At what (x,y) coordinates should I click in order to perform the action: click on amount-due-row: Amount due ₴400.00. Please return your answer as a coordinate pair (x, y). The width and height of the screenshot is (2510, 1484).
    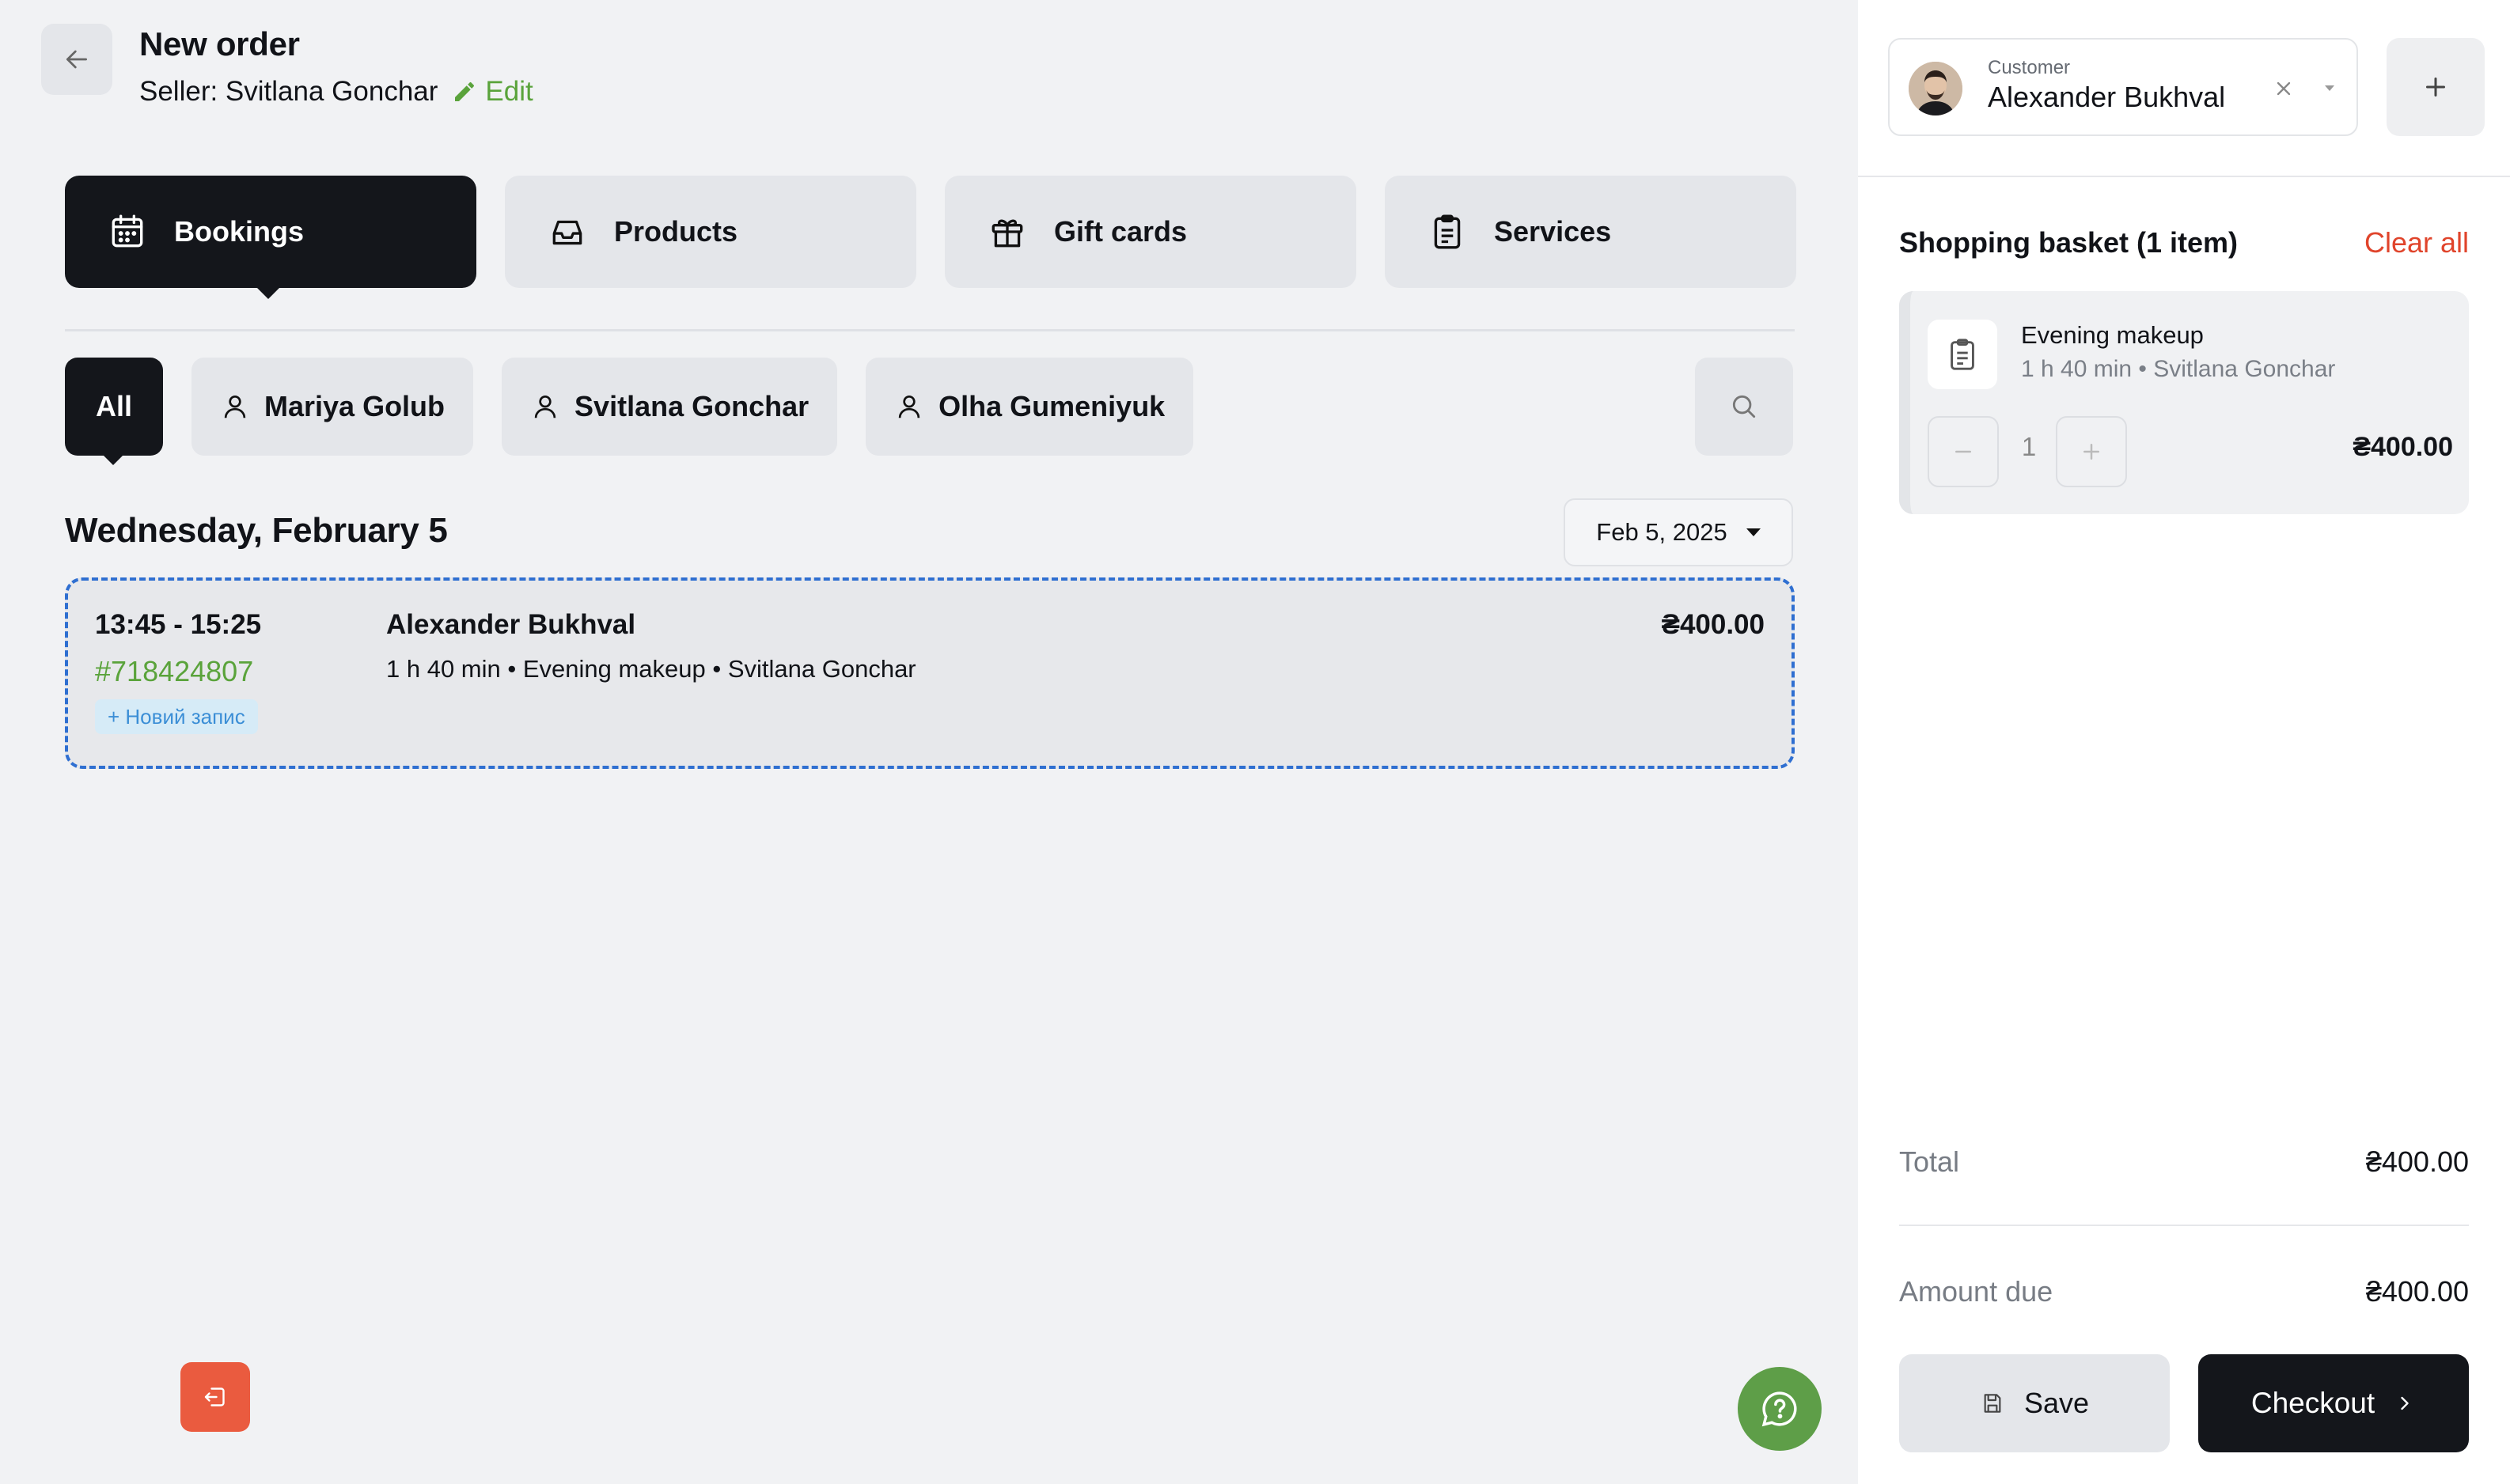
    Looking at the image, I should click on (2184, 1291).